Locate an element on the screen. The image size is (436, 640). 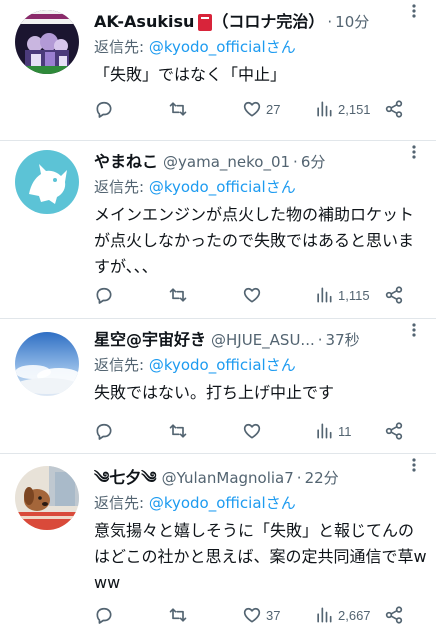
timestamp: 22分 is located at coordinates (322, 478).